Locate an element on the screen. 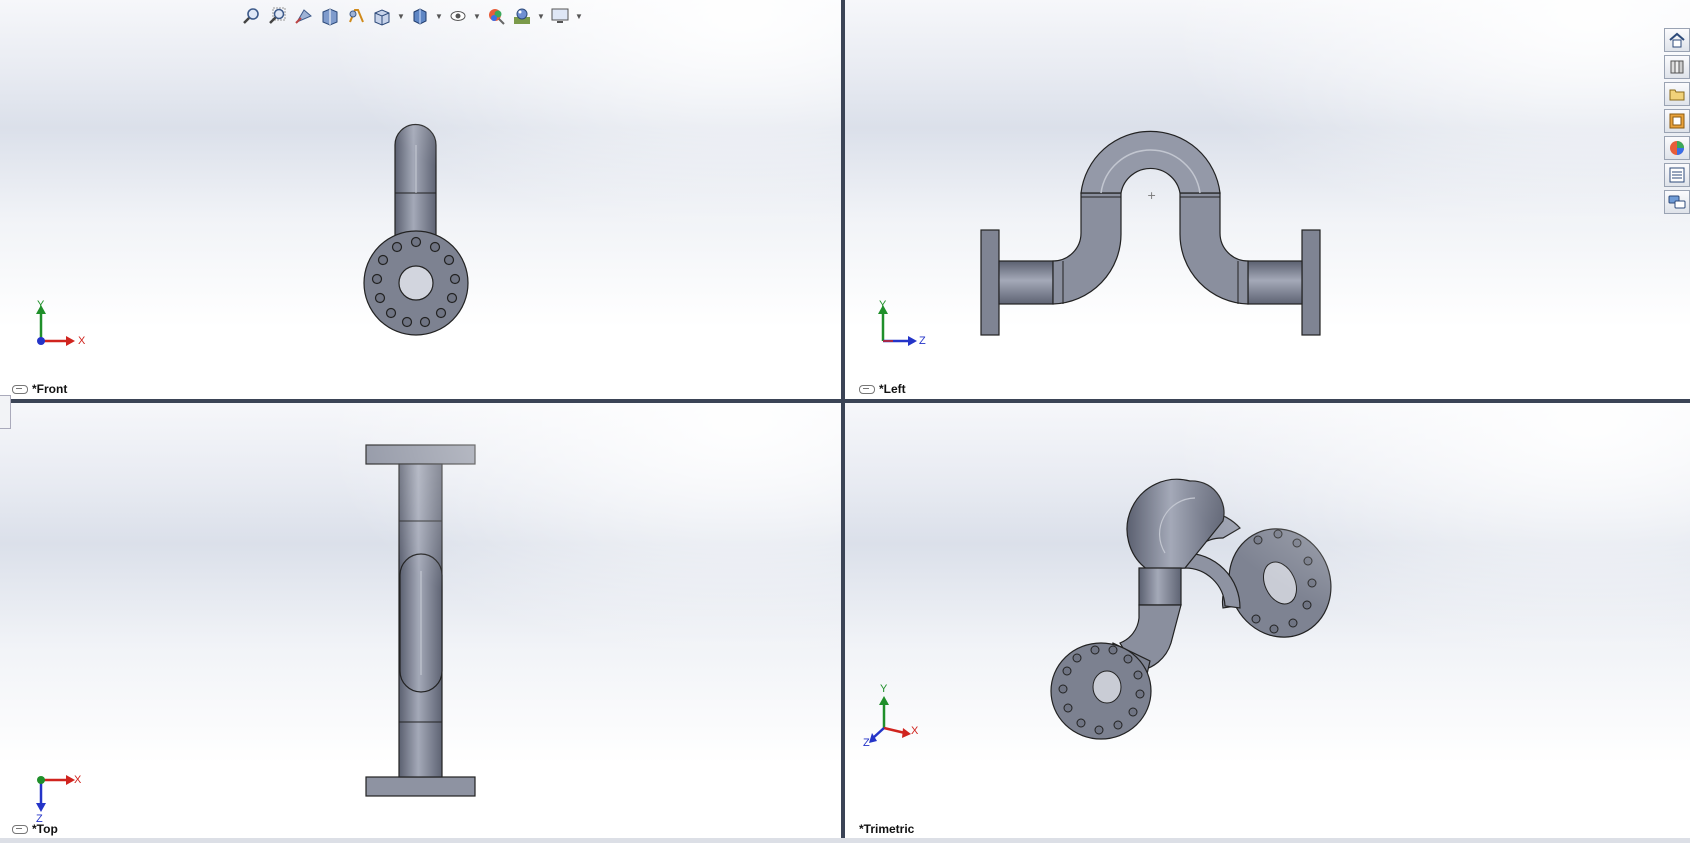 The image size is (1690, 843). front-view-label: *Front is located at coordinates (39, 389).